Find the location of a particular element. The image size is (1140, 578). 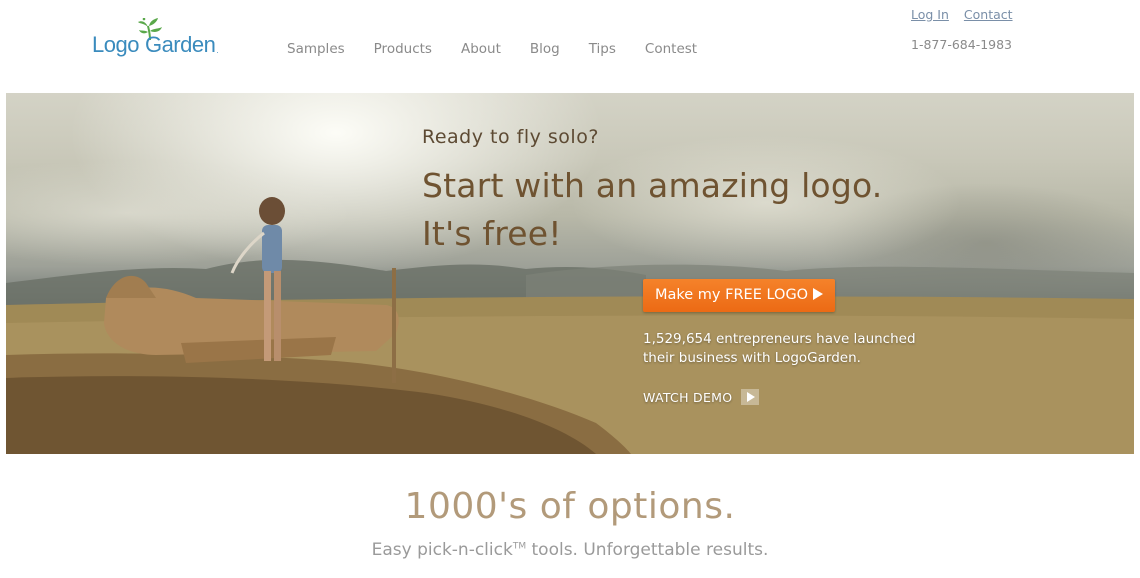

nav-about: About is located at coordinates (481, 49).